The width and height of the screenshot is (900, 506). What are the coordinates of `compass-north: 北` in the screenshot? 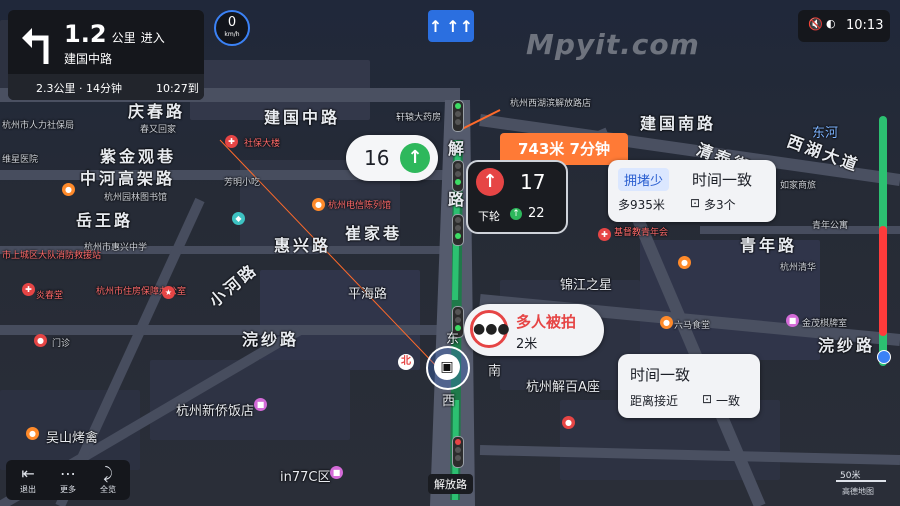 It's located at (406, 362).